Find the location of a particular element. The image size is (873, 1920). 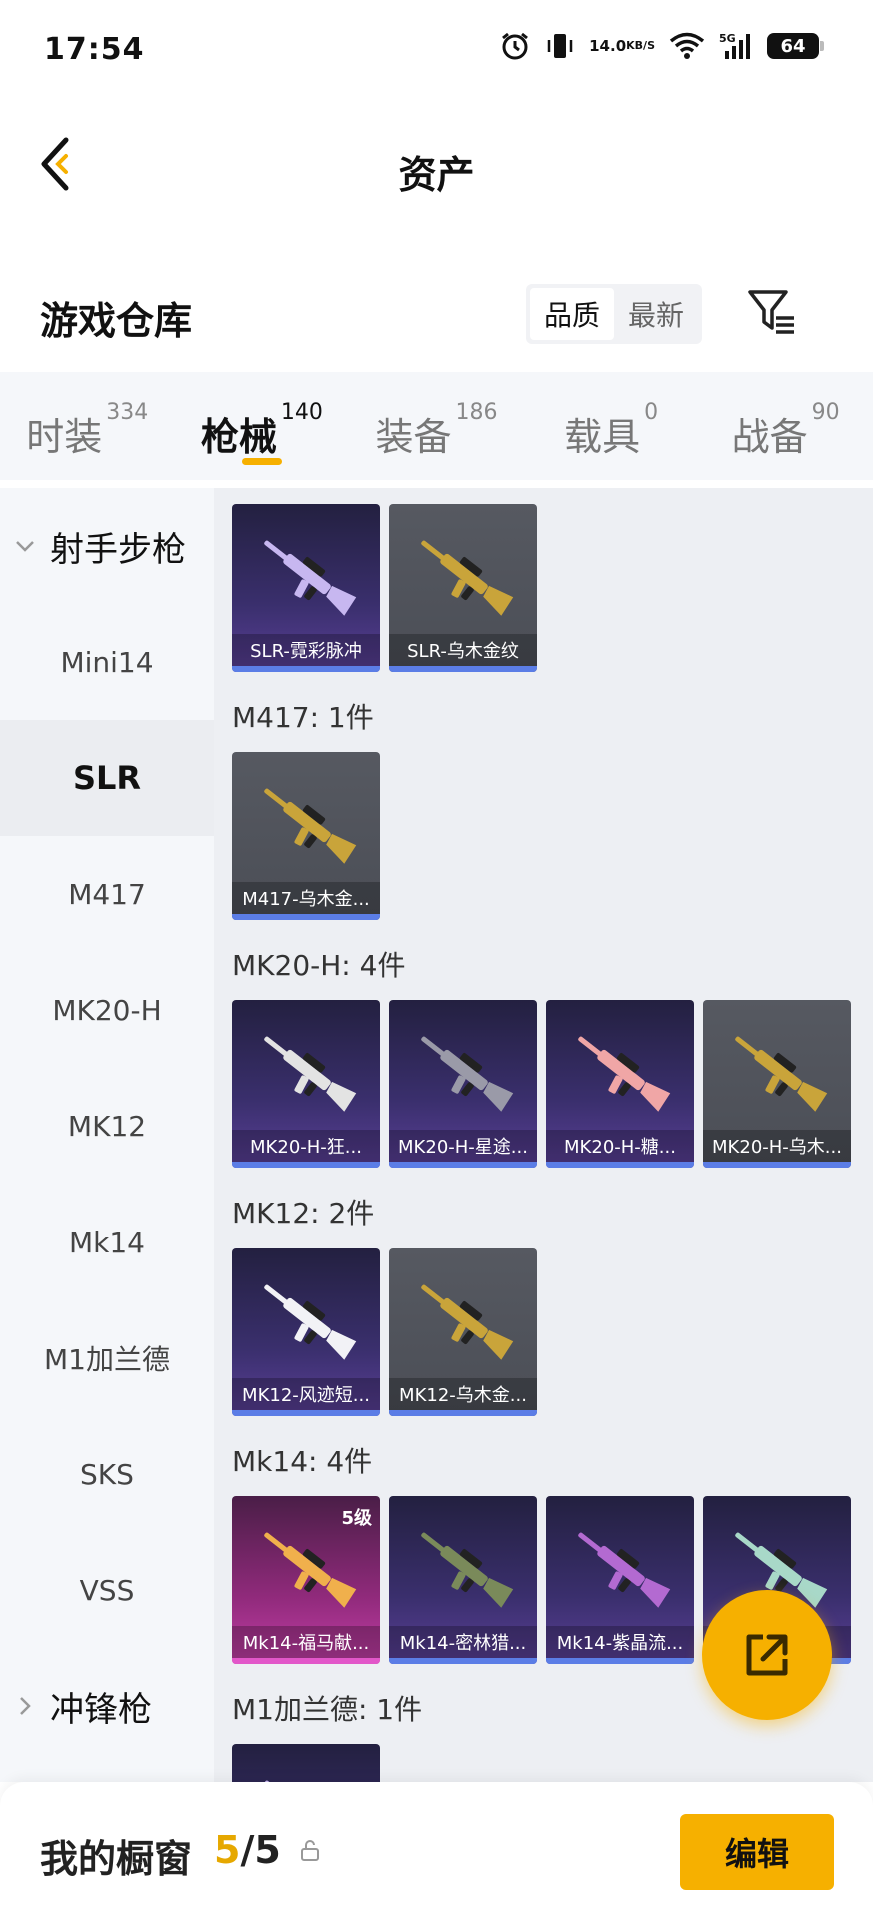

tab-equipment: 装备 186 is located at coordinates (436, 426).